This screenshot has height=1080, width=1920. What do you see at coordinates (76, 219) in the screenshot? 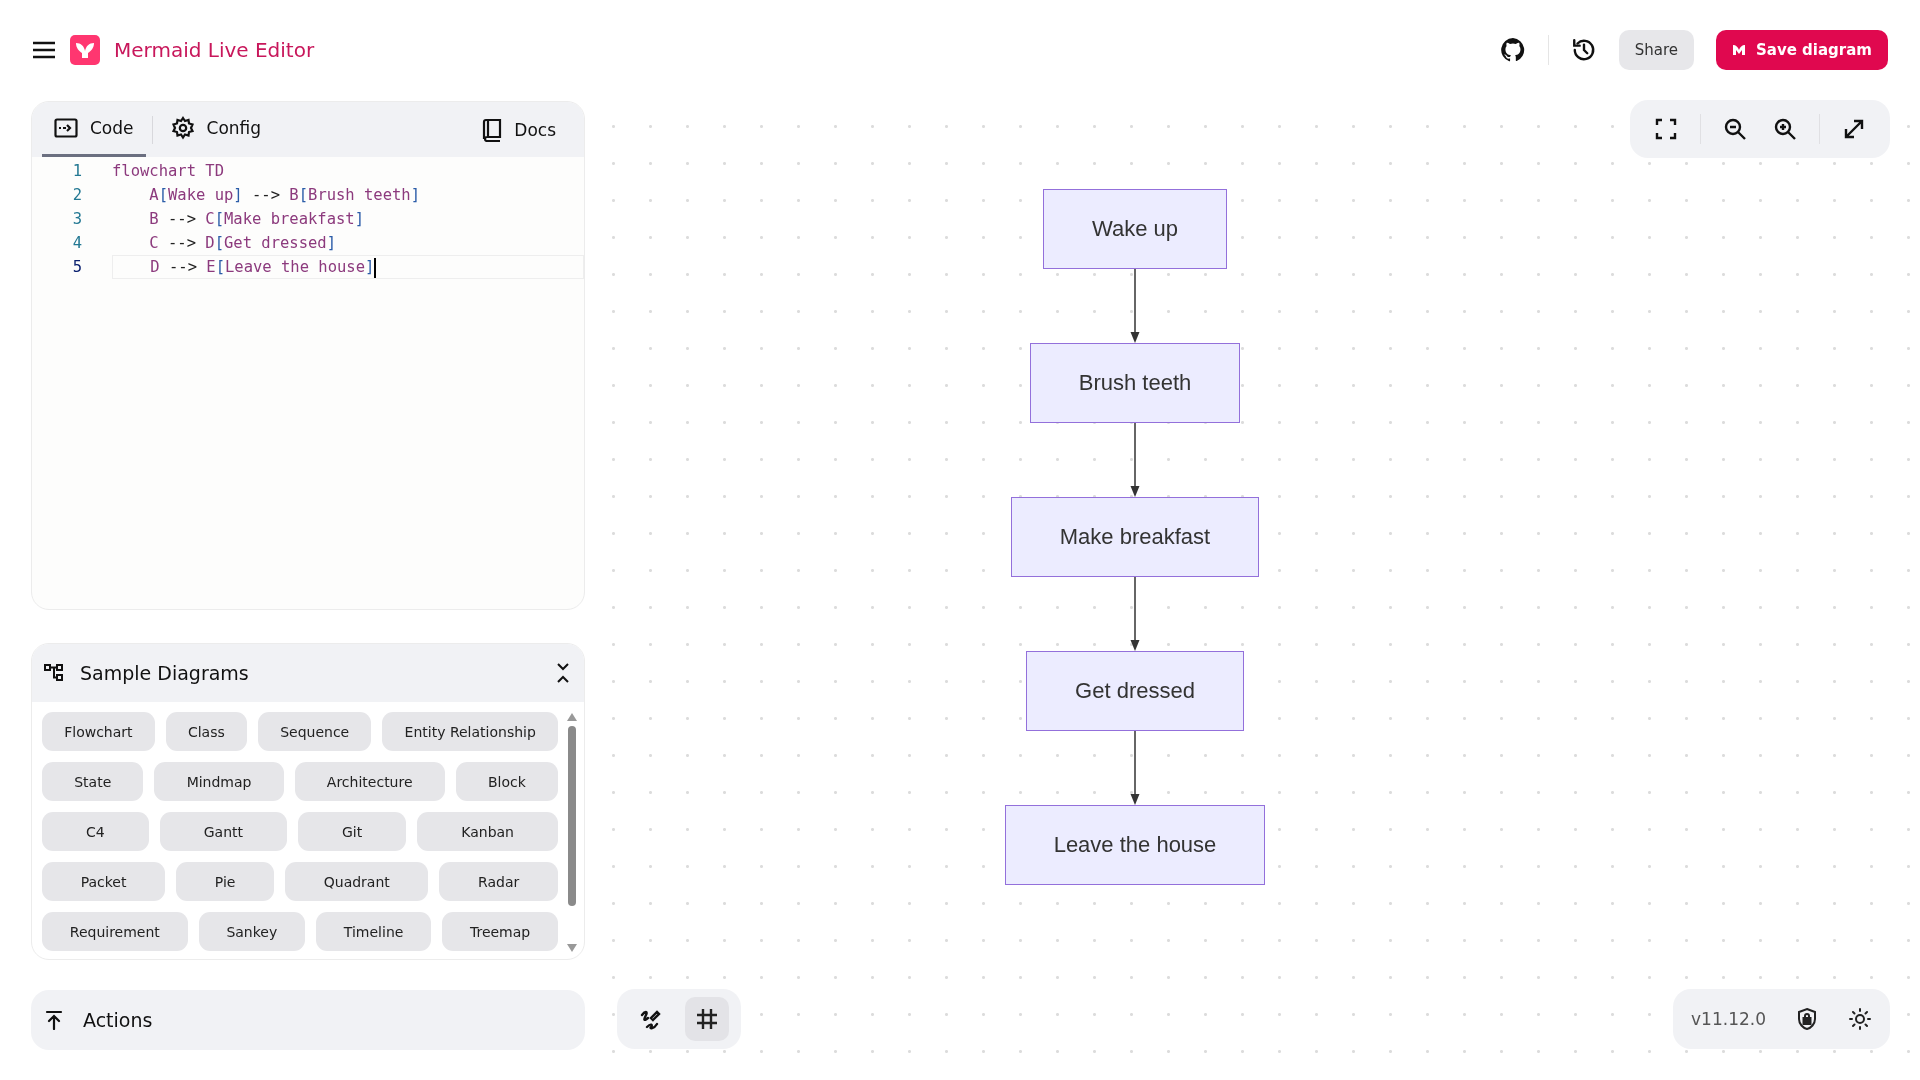
I see `line-number: 3` at bounding box center [76, 219].